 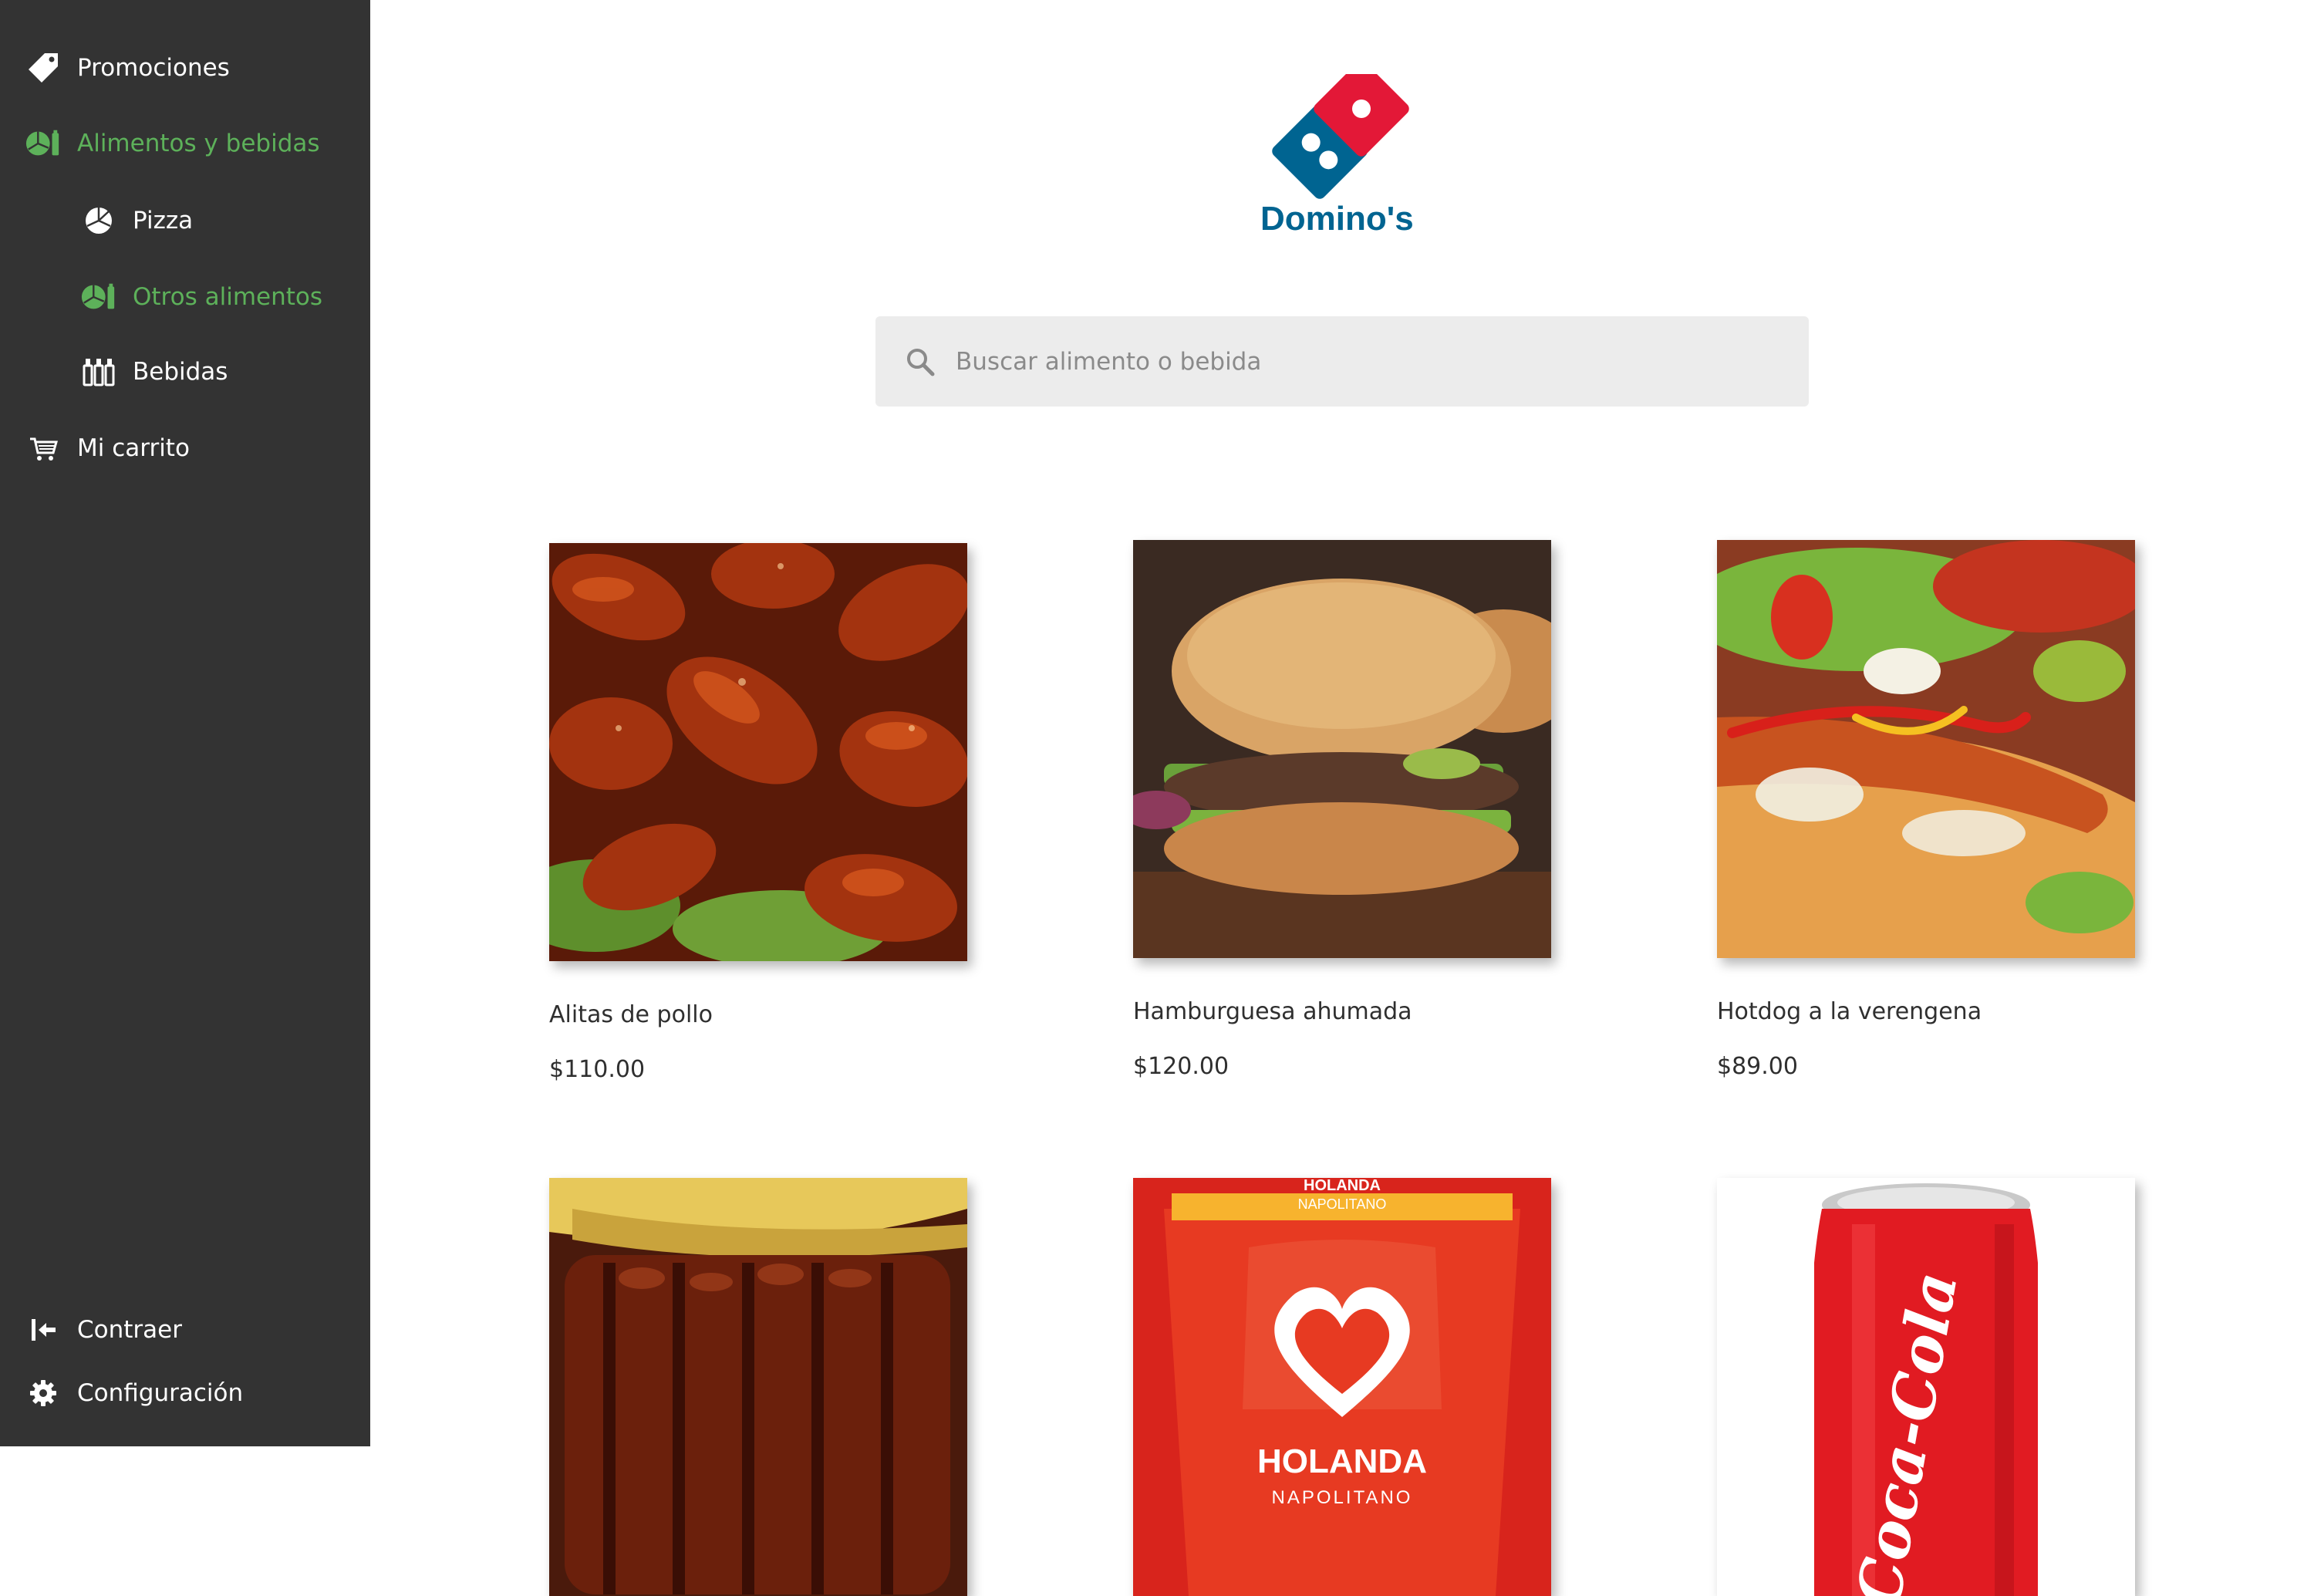 I want to click on product-card-hotdog: Hotdog a la verengena $89.00, so click(x=1926, y=810).